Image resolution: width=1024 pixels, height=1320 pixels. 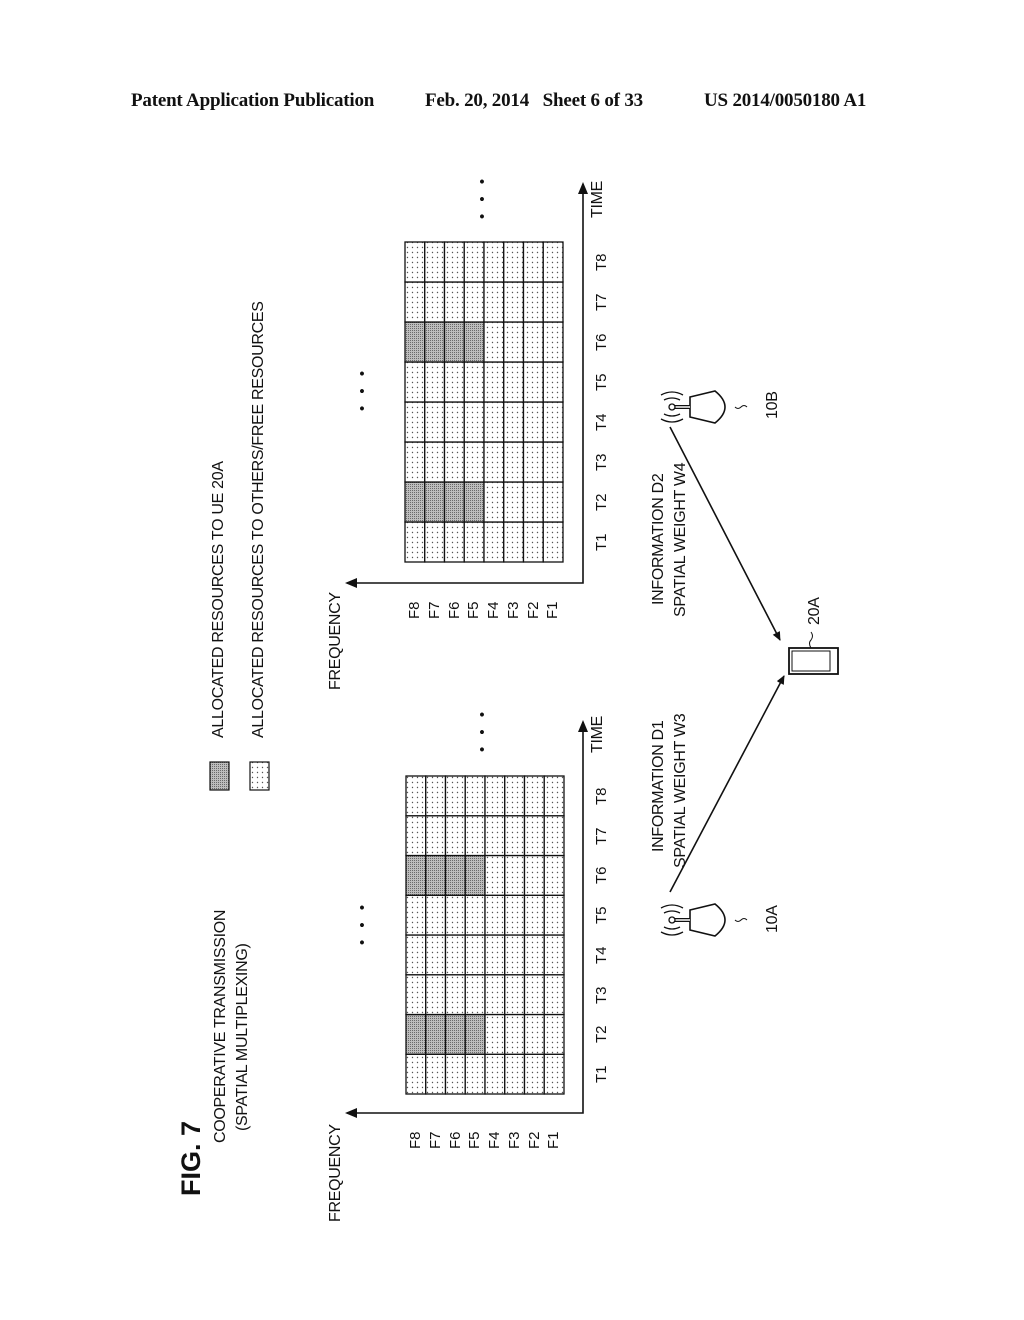 What do you see at coordinates (704, 920) in the screenshot?
I see `base-station-10A-icon` at bounding box center [704, 920].